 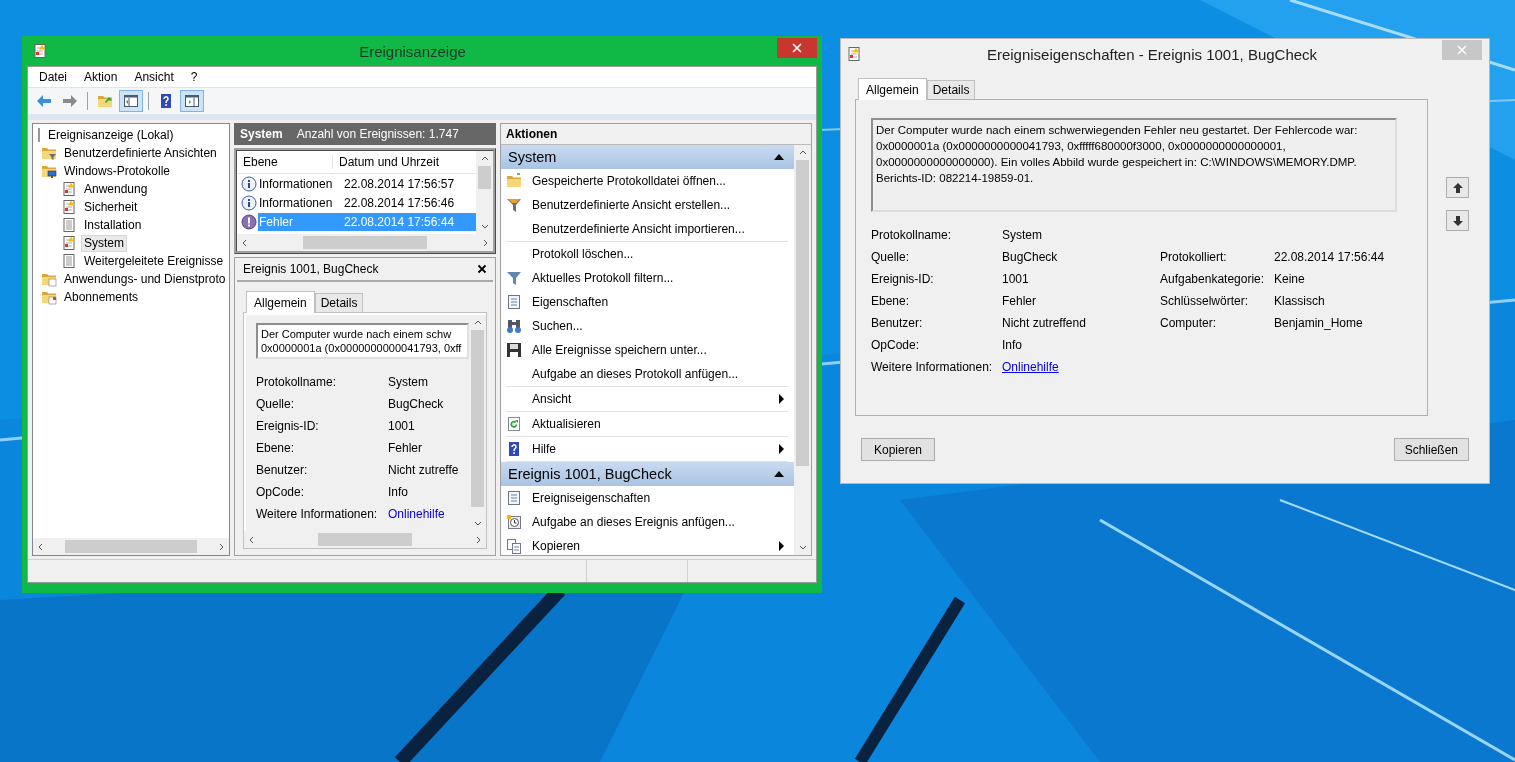 What do you see at coordinates (111, 135) in the screenshot?
I see `tree-item: Ereignisanzeige (Lokal)` at bounding box center [111, 135].